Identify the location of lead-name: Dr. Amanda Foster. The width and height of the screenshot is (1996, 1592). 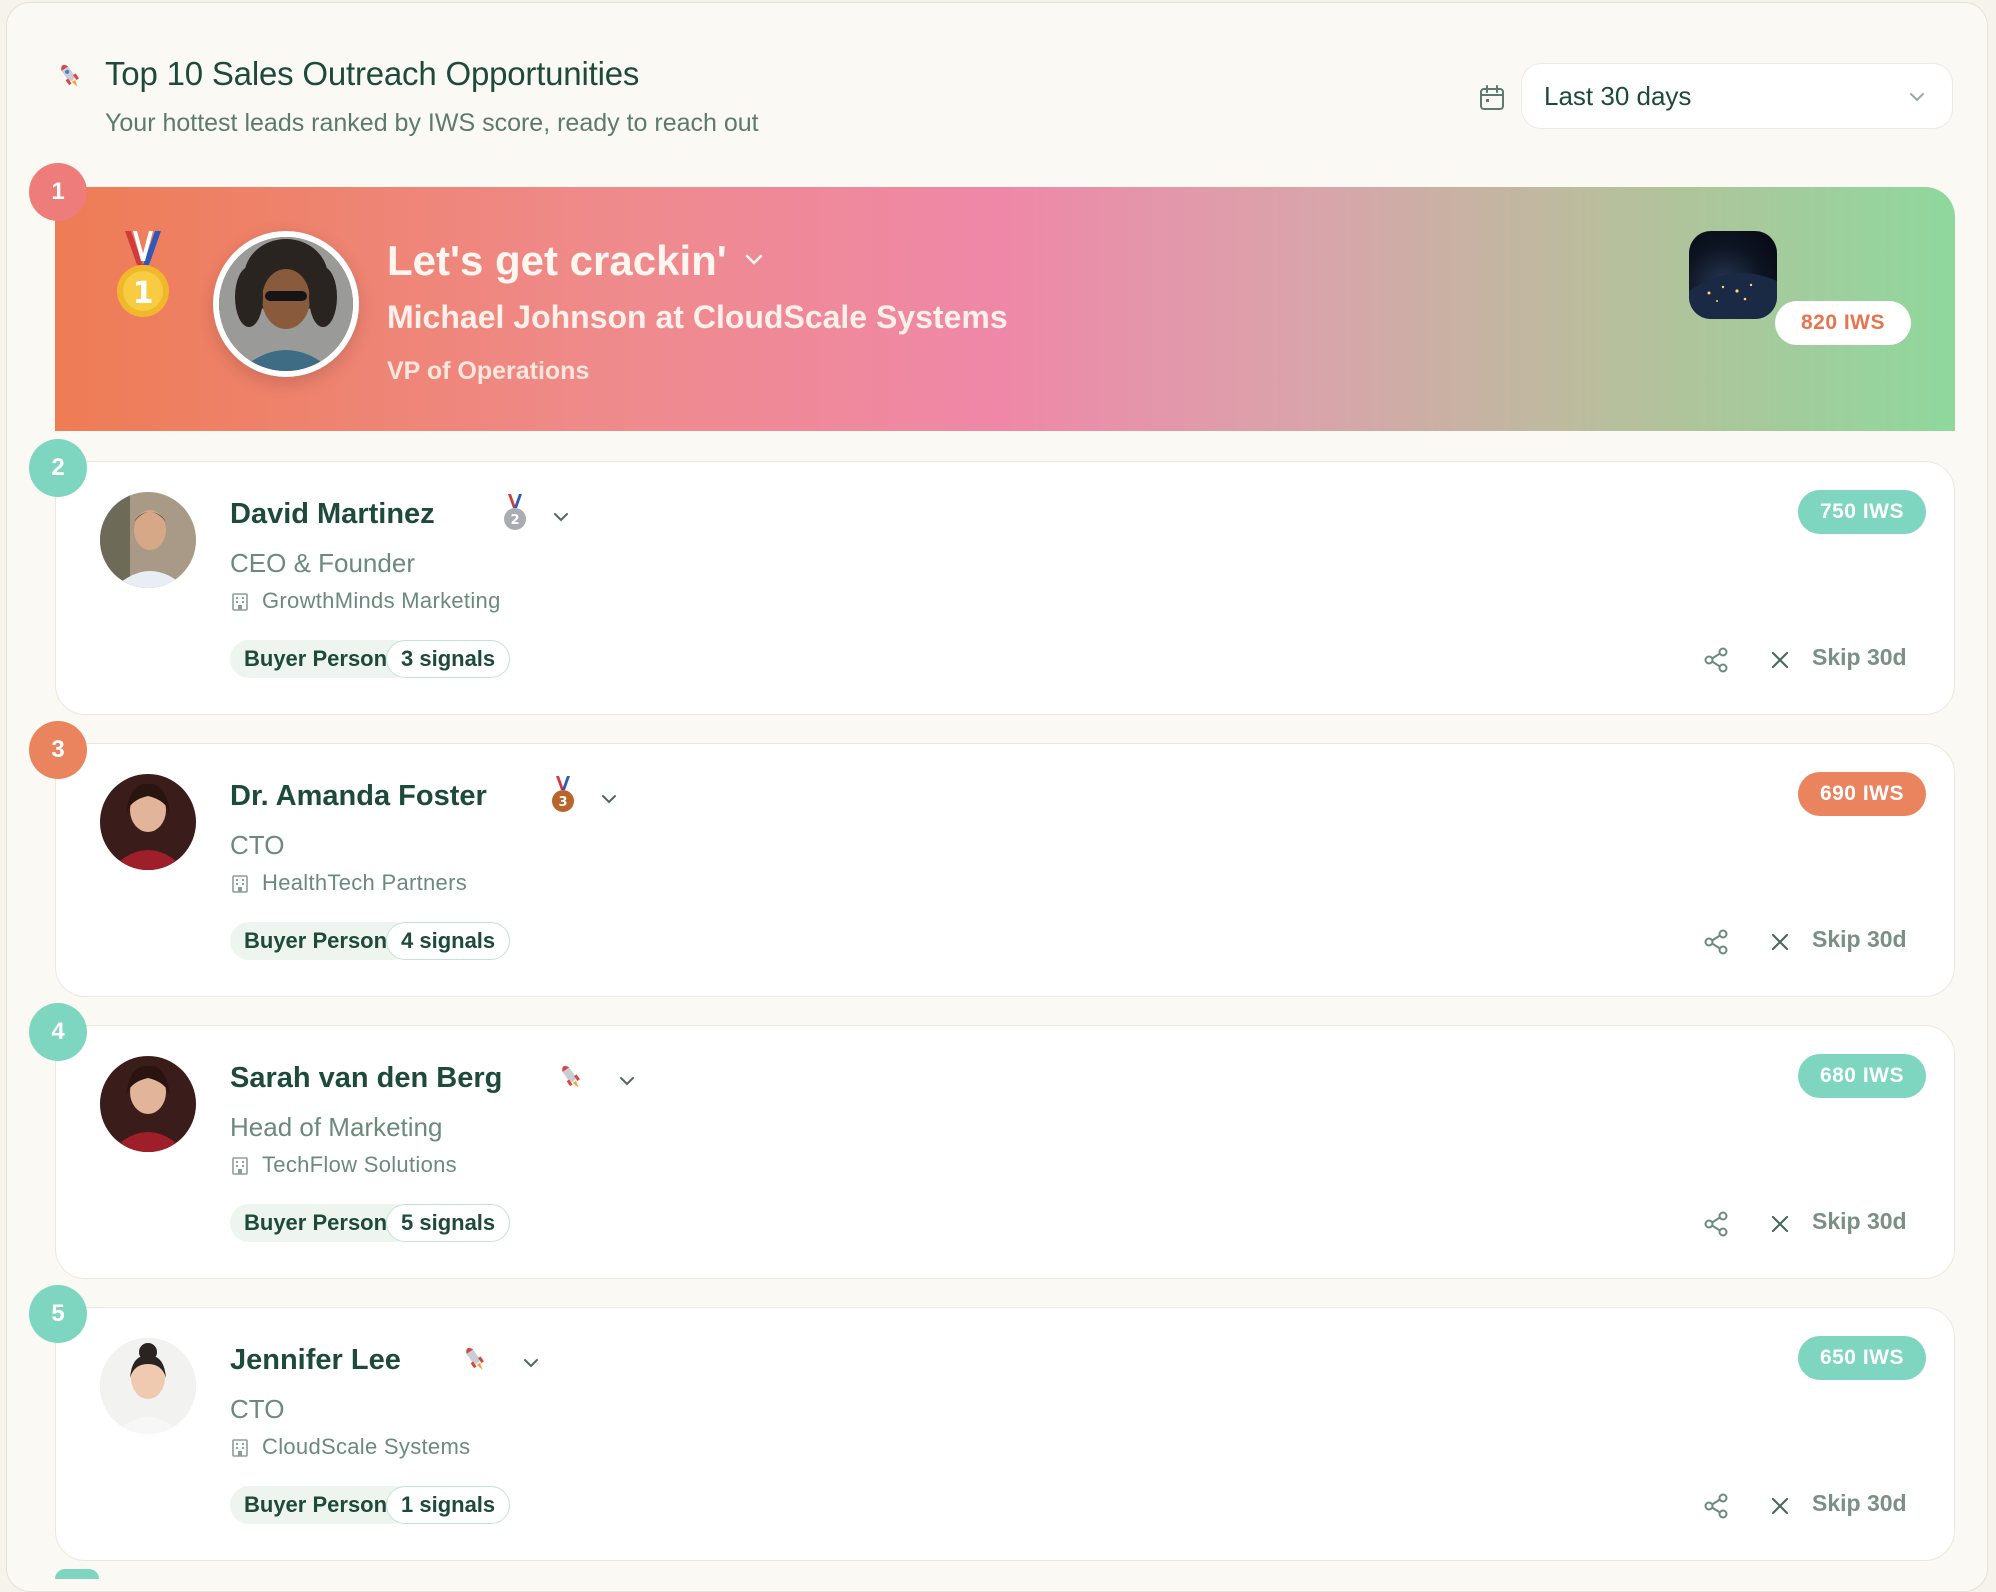
(358, 796).